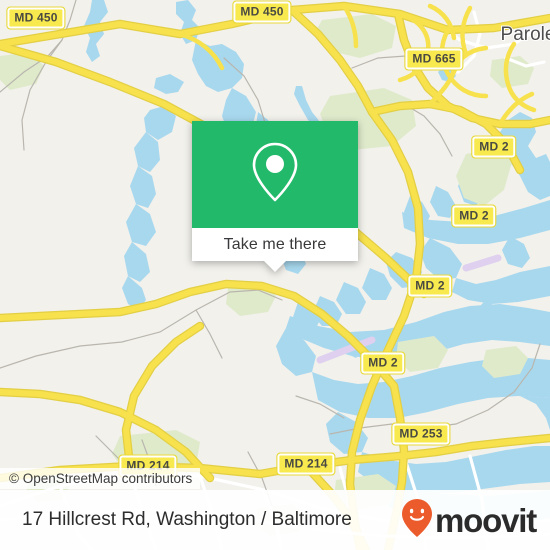  I want to click on map-attribution: © OpenStreetMap contributors, so click(100, 478).